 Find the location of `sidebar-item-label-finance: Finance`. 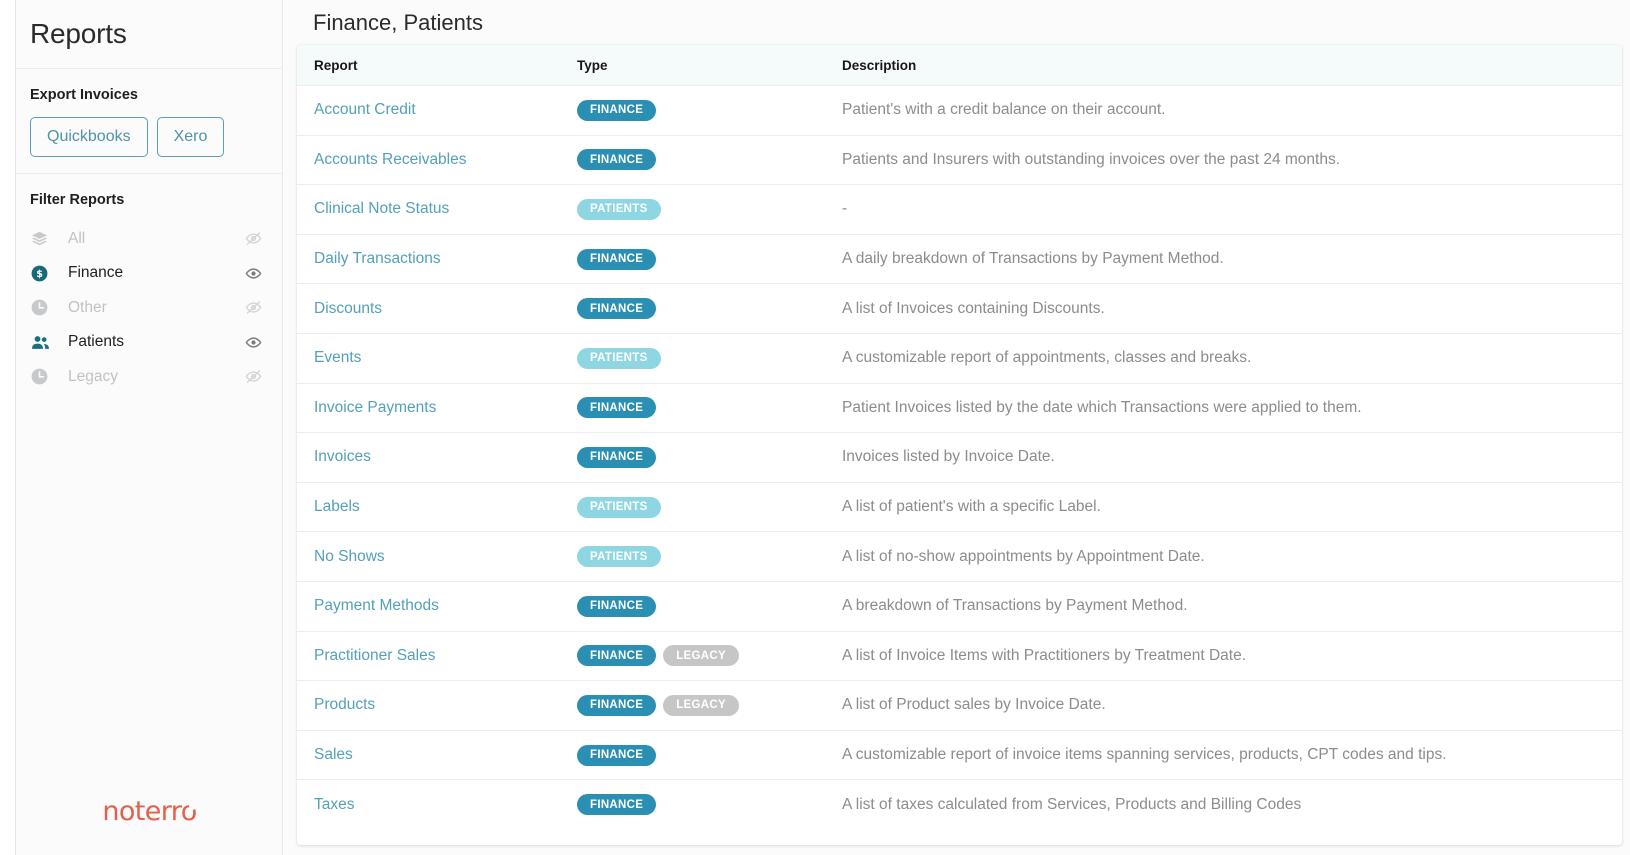

sidebar-item-label-finance: Finance is located at coordinates (96, 273).